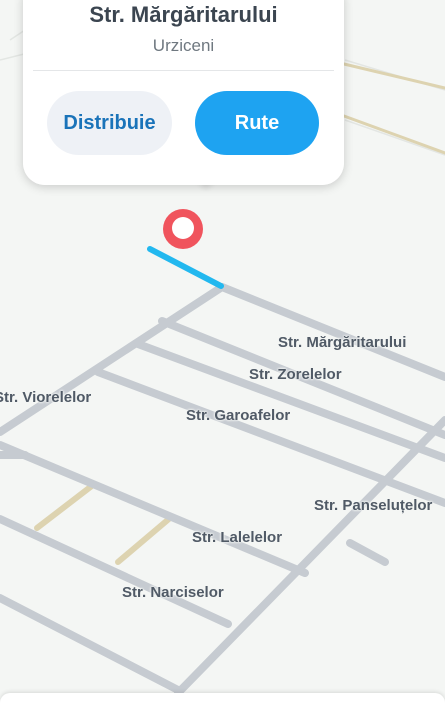  I want to click on card-divider, so click(183, 70).